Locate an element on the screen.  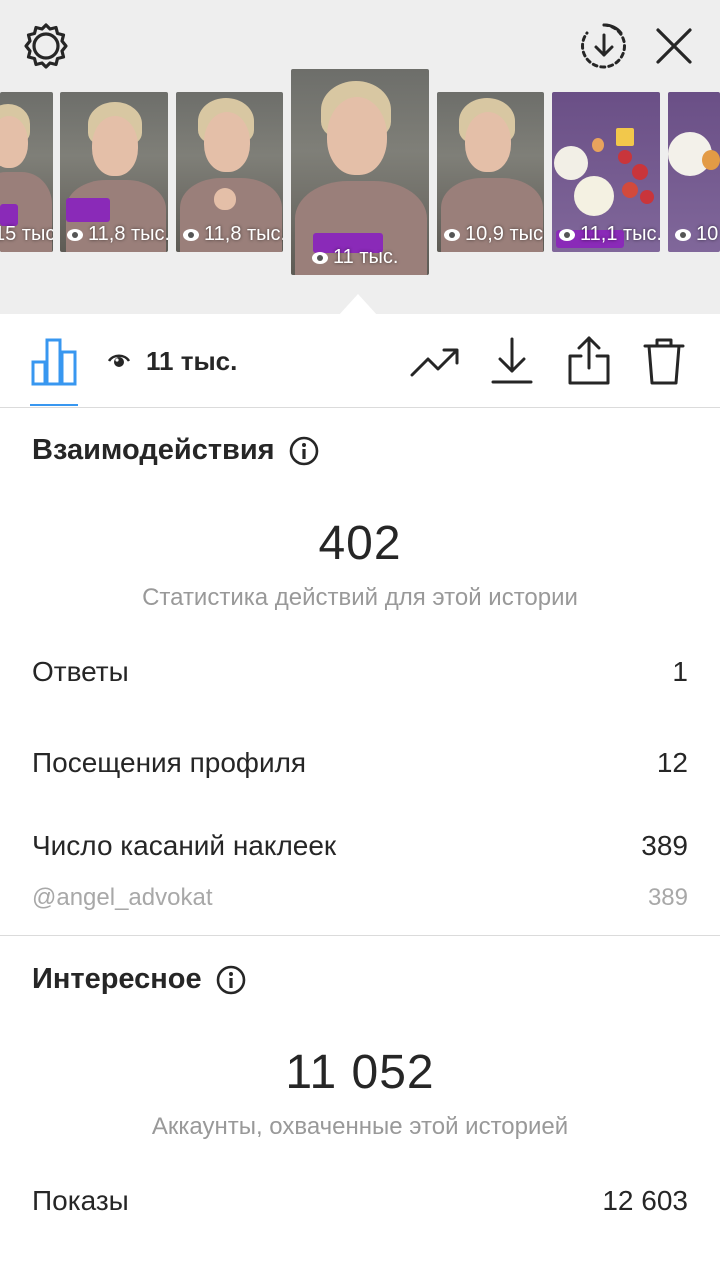
stat-value: 12 is located at coordinates (672, 762).